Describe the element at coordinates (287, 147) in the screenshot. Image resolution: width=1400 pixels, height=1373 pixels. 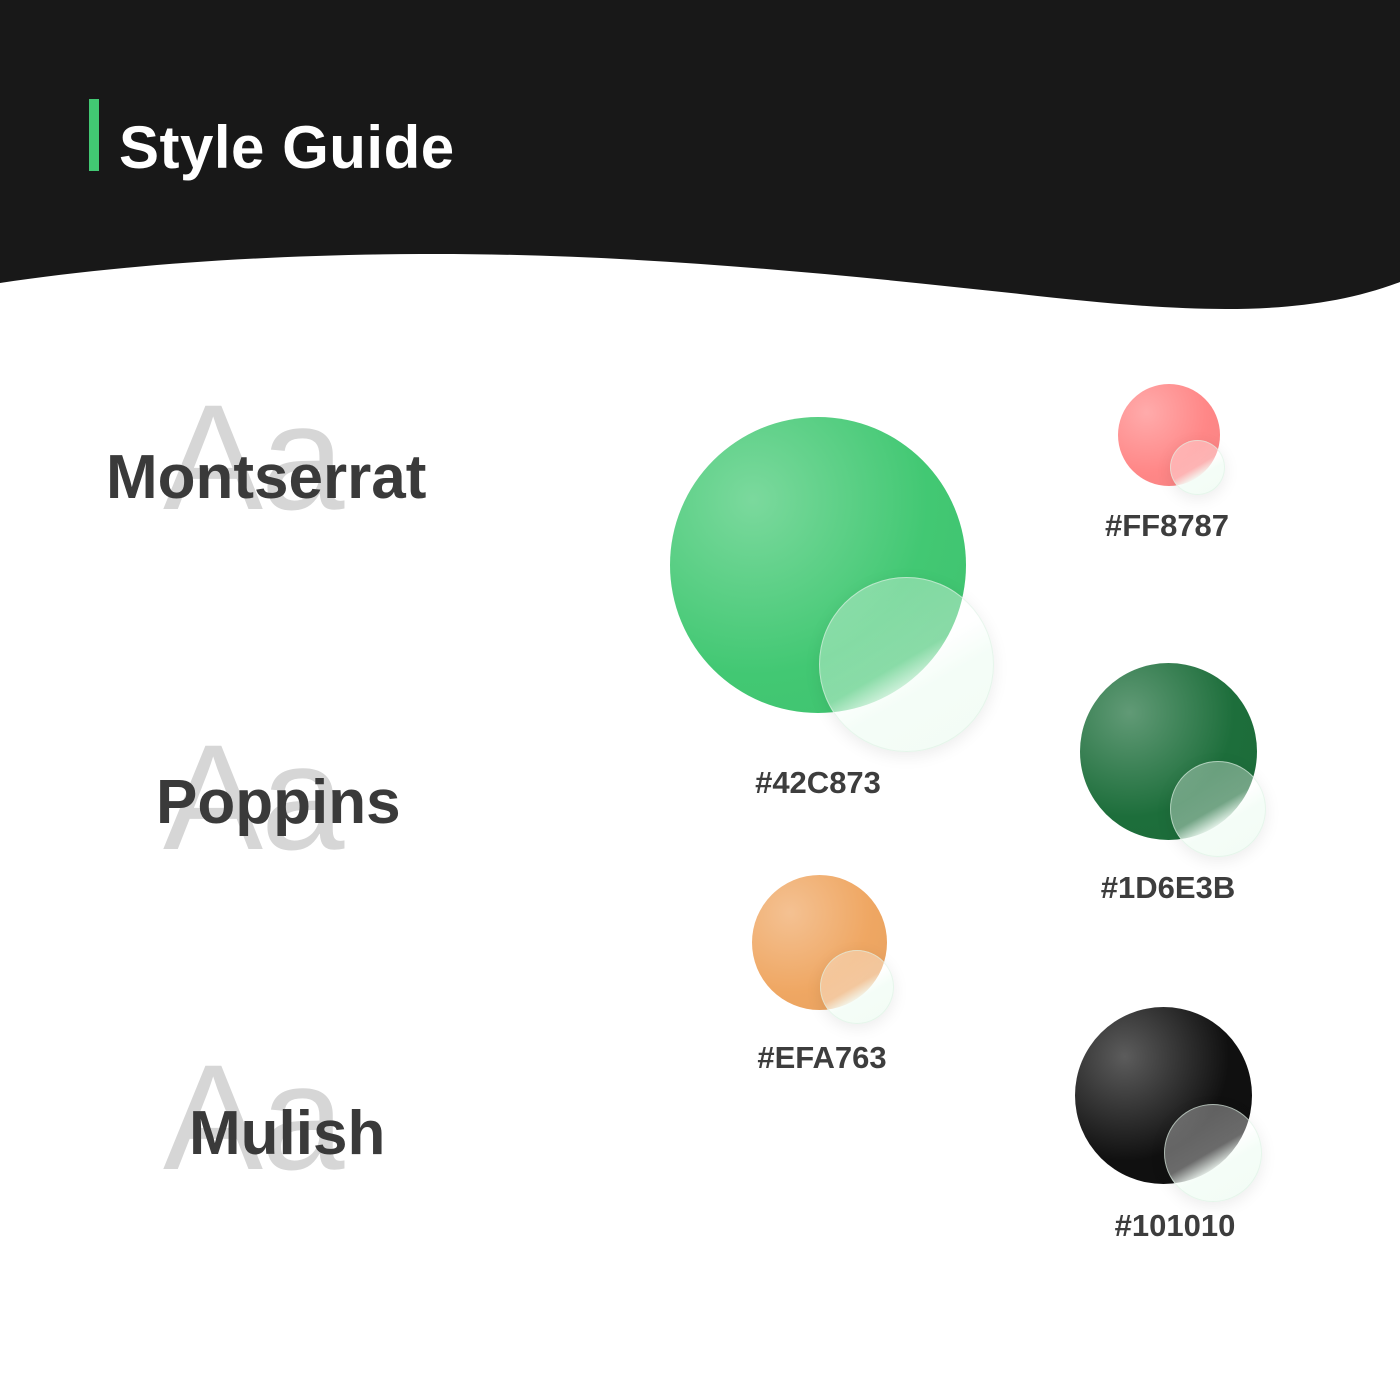
I see `page-title: Style Guide` at that location.